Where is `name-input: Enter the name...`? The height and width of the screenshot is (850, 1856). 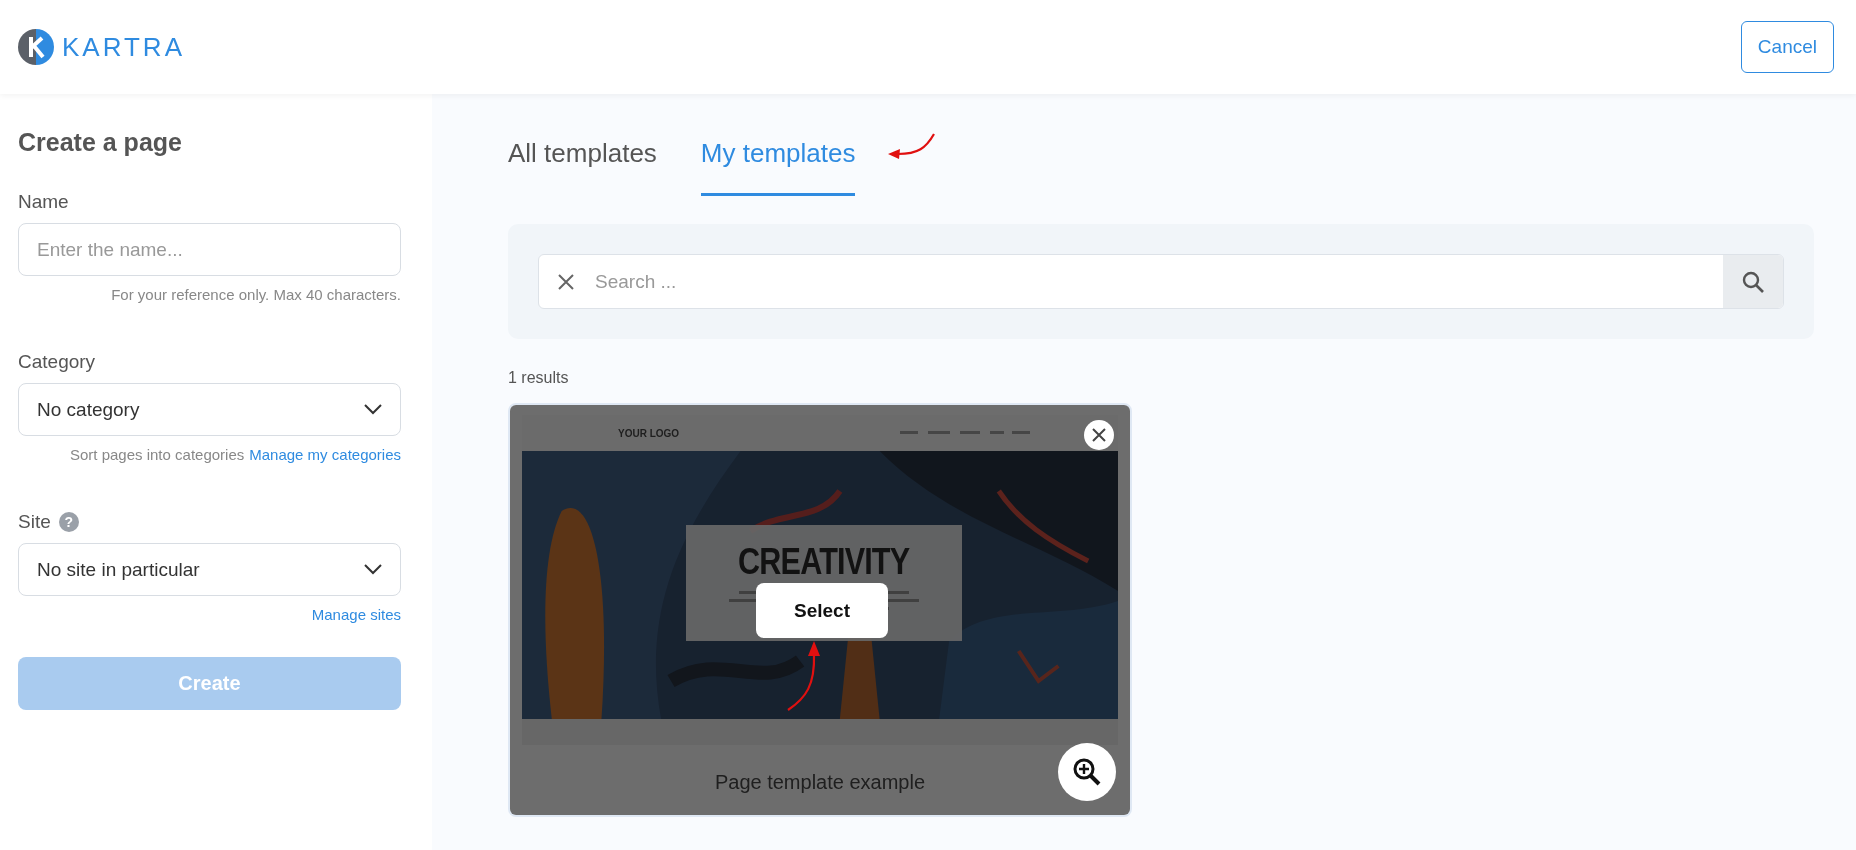
name-input: Enter the name... is located at coordinates (209, 249).